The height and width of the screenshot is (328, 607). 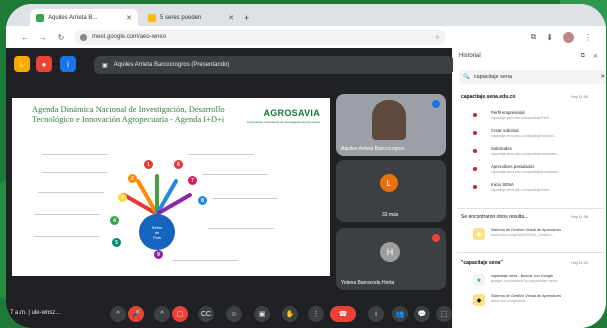 I want to click on present-button: ▣, so click(x=262, y=314).